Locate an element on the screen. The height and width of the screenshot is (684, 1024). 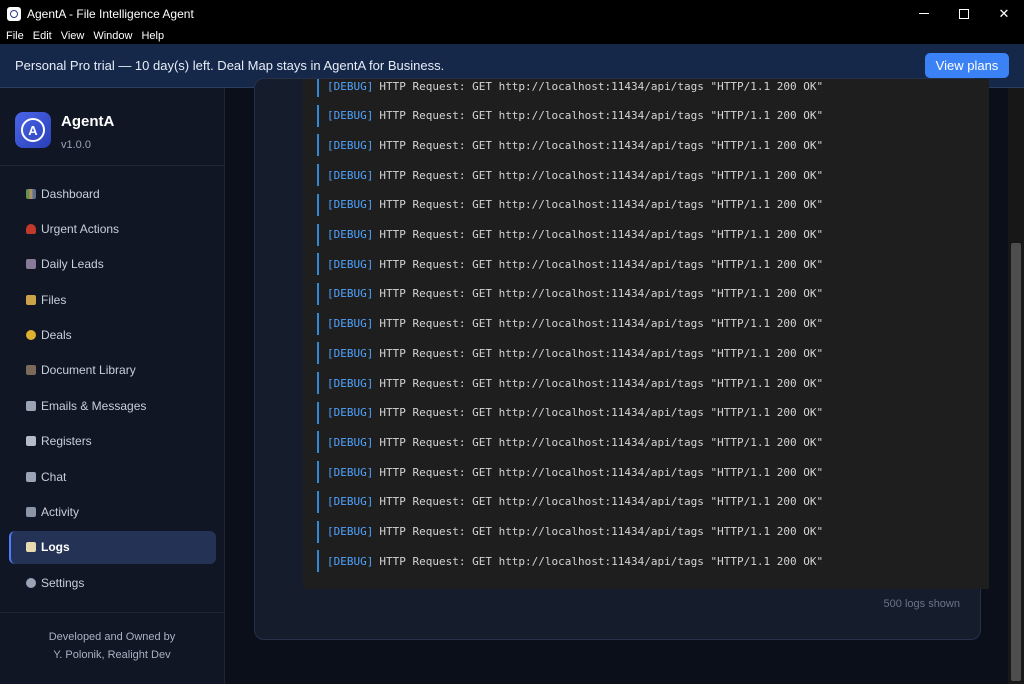
chat-icon is located at coordinates (31, 476).